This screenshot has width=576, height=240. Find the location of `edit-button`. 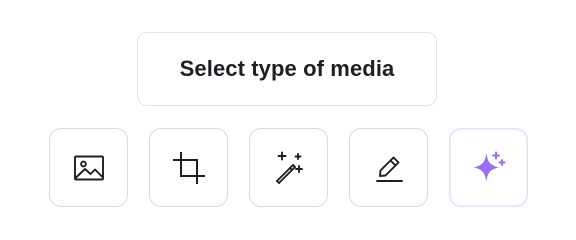

edit-button is located at coordinates (388, 167).